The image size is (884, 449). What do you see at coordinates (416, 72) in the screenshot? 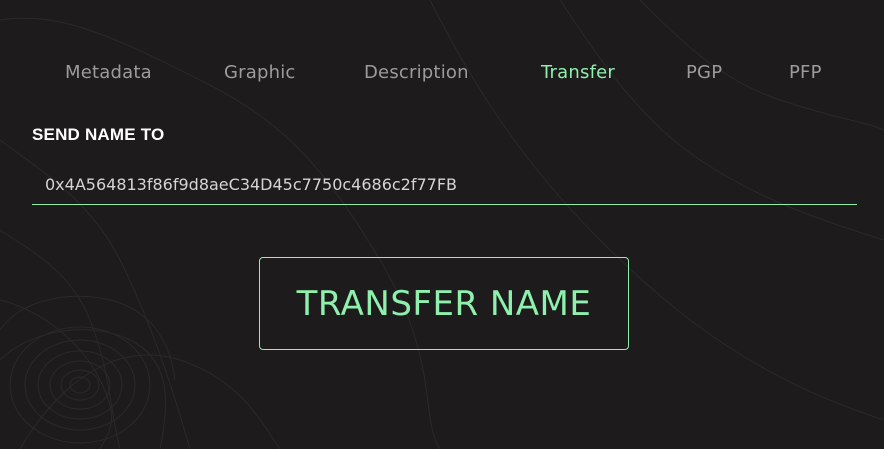
I see `tab-description: Description` at bounding box center [416, 72].